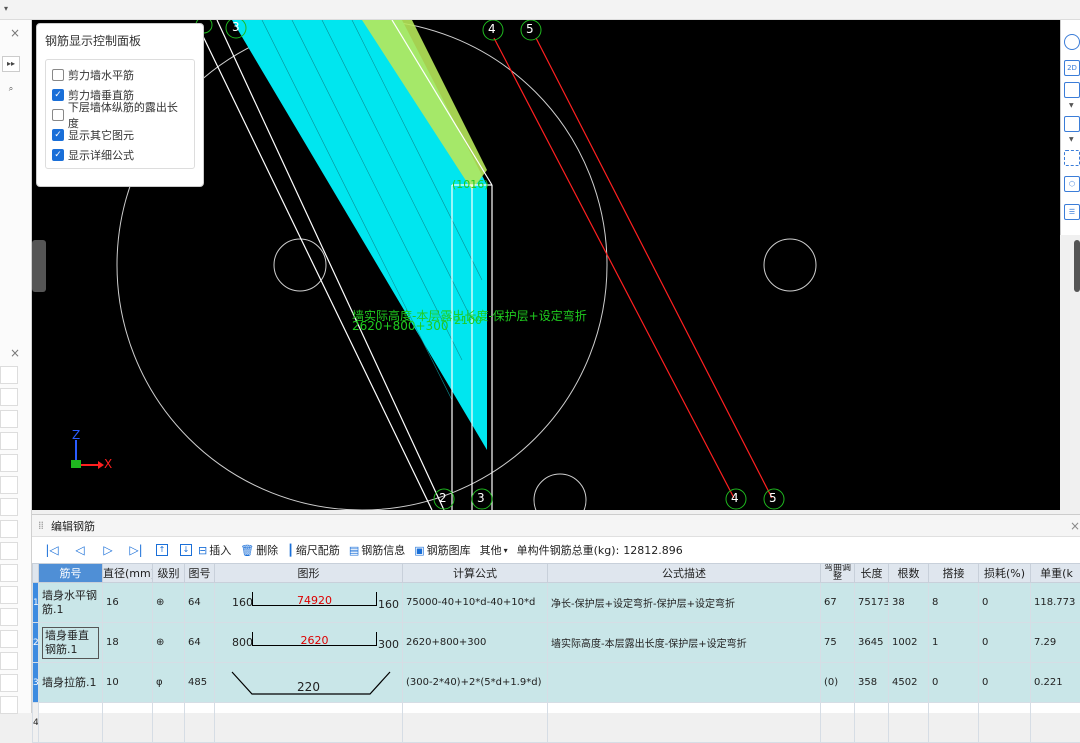 The image size is (1080, 743). I want to click on move-up-icon: ↑, so click(162, 550).